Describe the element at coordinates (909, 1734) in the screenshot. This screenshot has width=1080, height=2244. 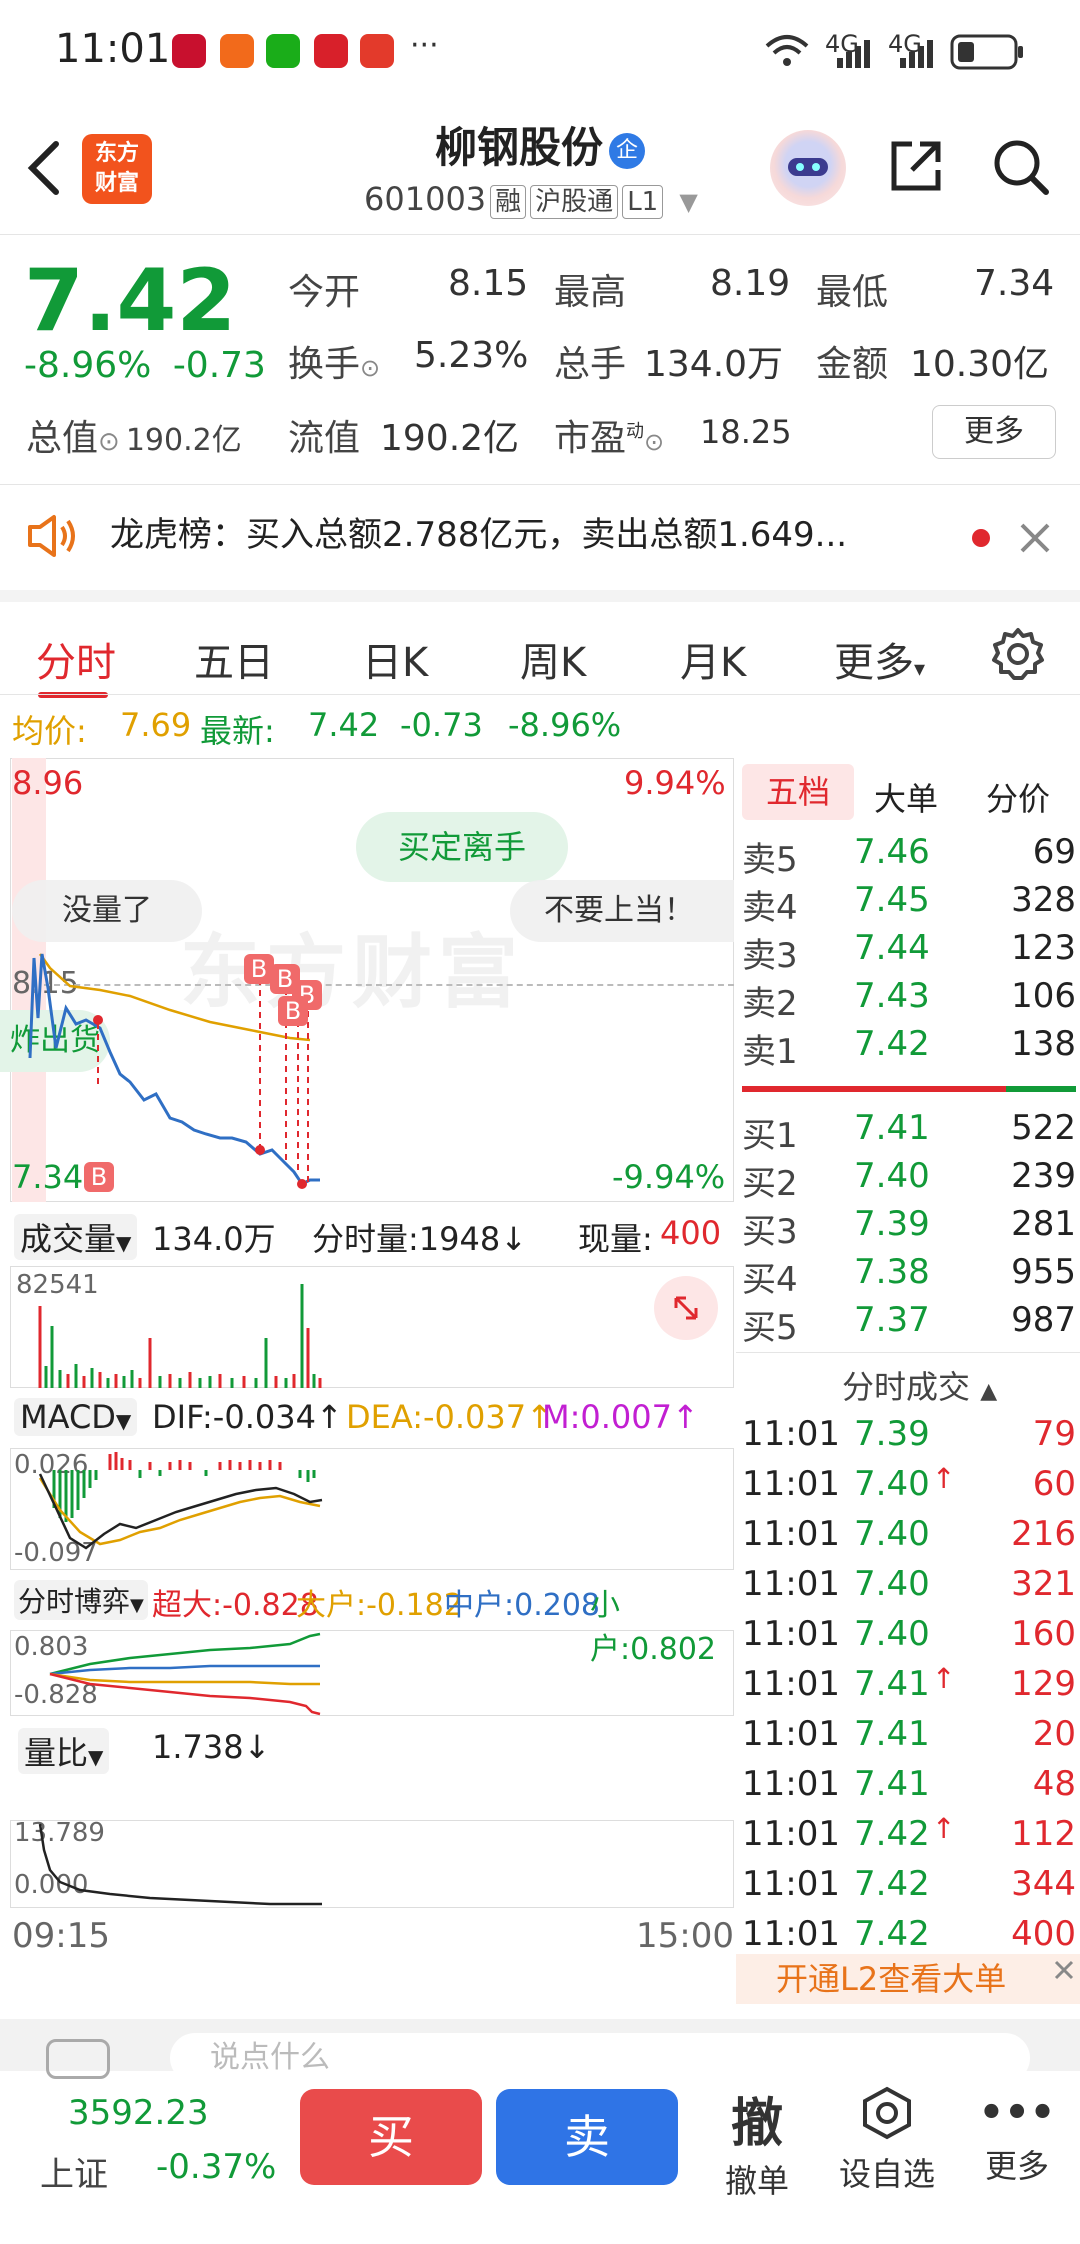
I see `tick-row: 11:01 7.41 20` at that location.